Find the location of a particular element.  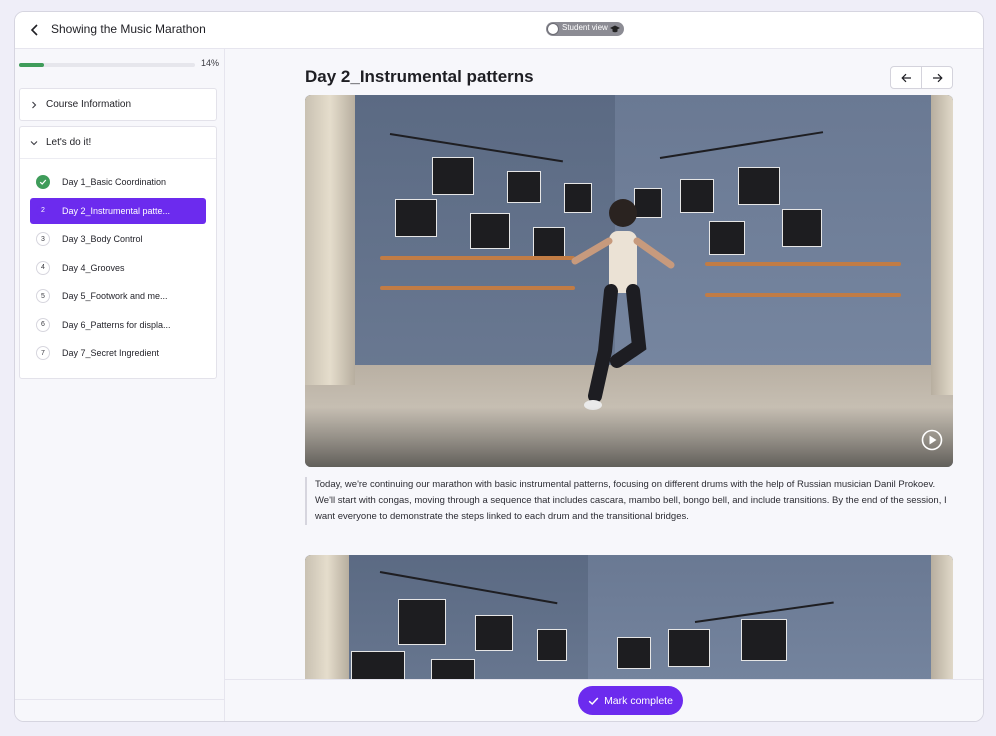

progress-fill is located at coordinates (31, 65).